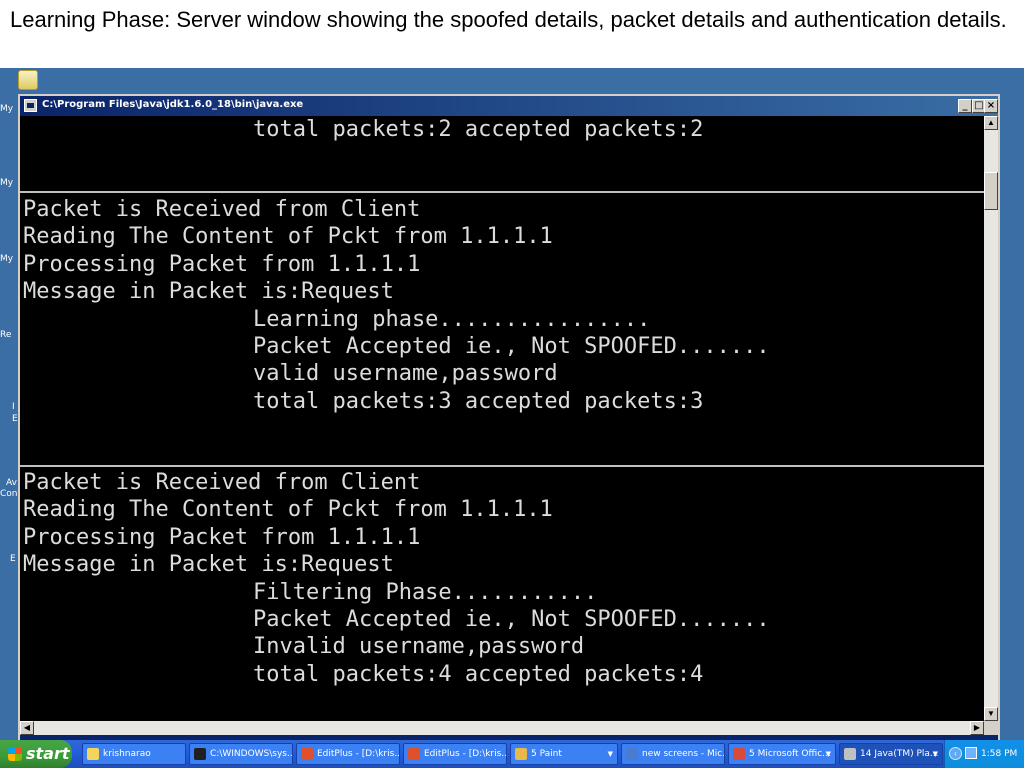  Describe the element at coordinates (632, 754) in the screenshot. I see `word-document-icon` at that location.